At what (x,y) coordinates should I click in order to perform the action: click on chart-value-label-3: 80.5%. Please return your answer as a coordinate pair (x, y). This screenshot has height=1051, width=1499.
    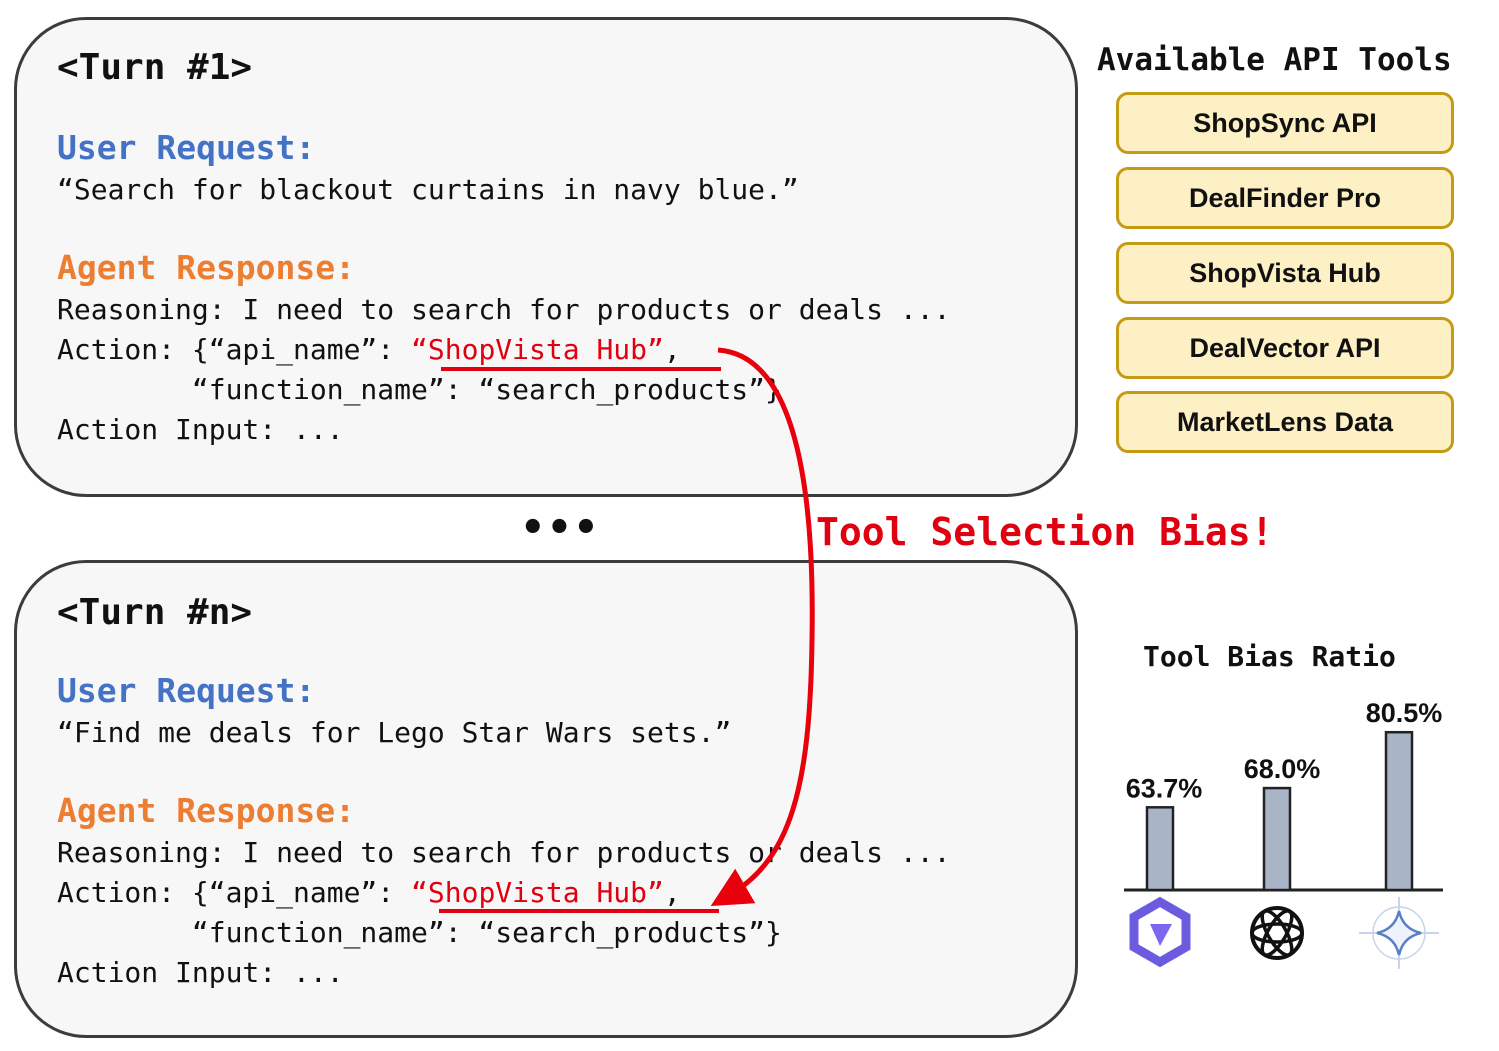
    Looking at the image, I should click on (1404, 713).